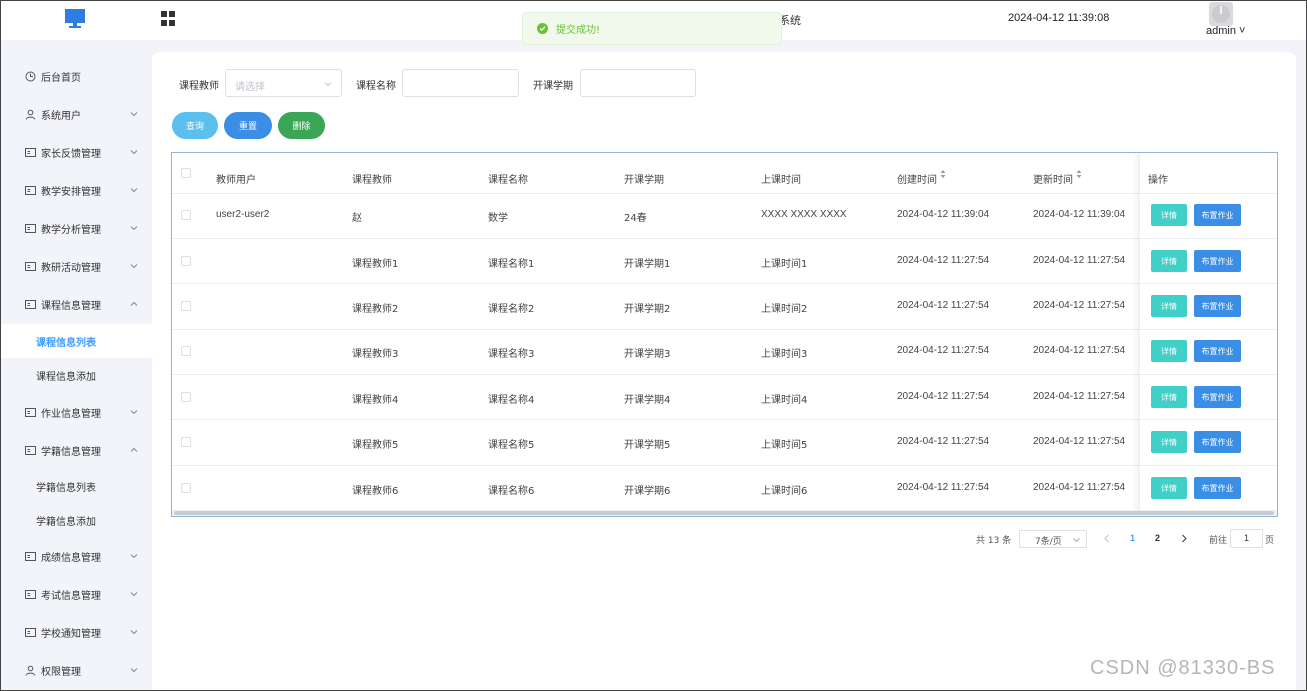  I want to click on sidebar-item-label: 家长反馈管理, so click(71, 154).